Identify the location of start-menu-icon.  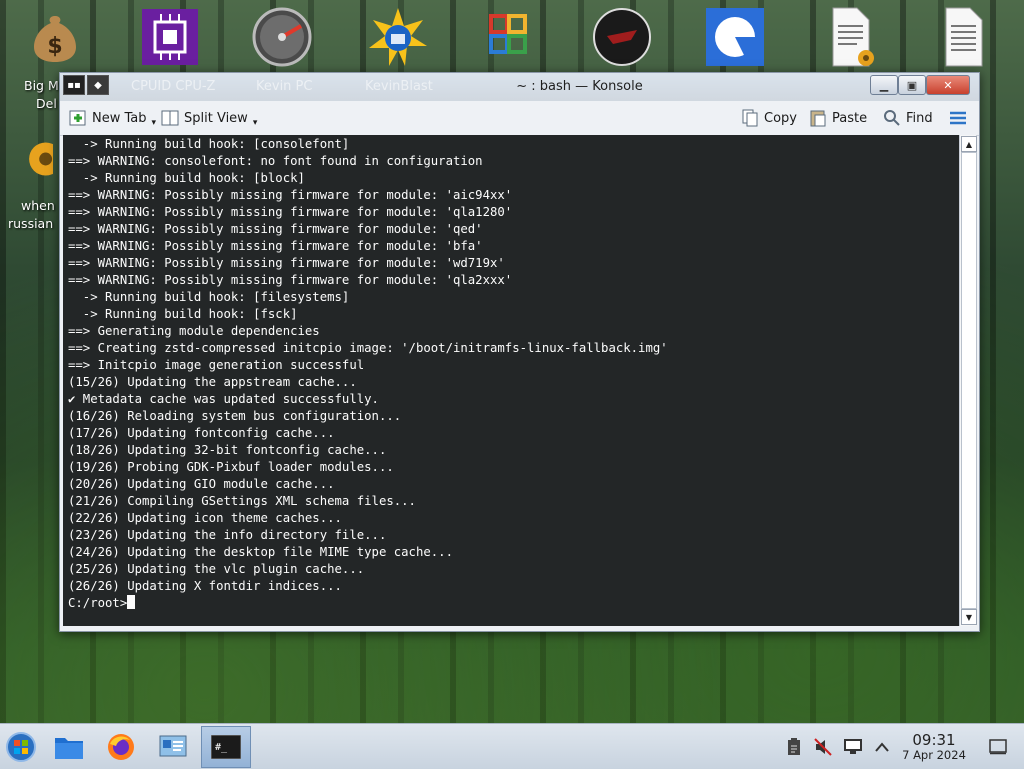
(21, 747).